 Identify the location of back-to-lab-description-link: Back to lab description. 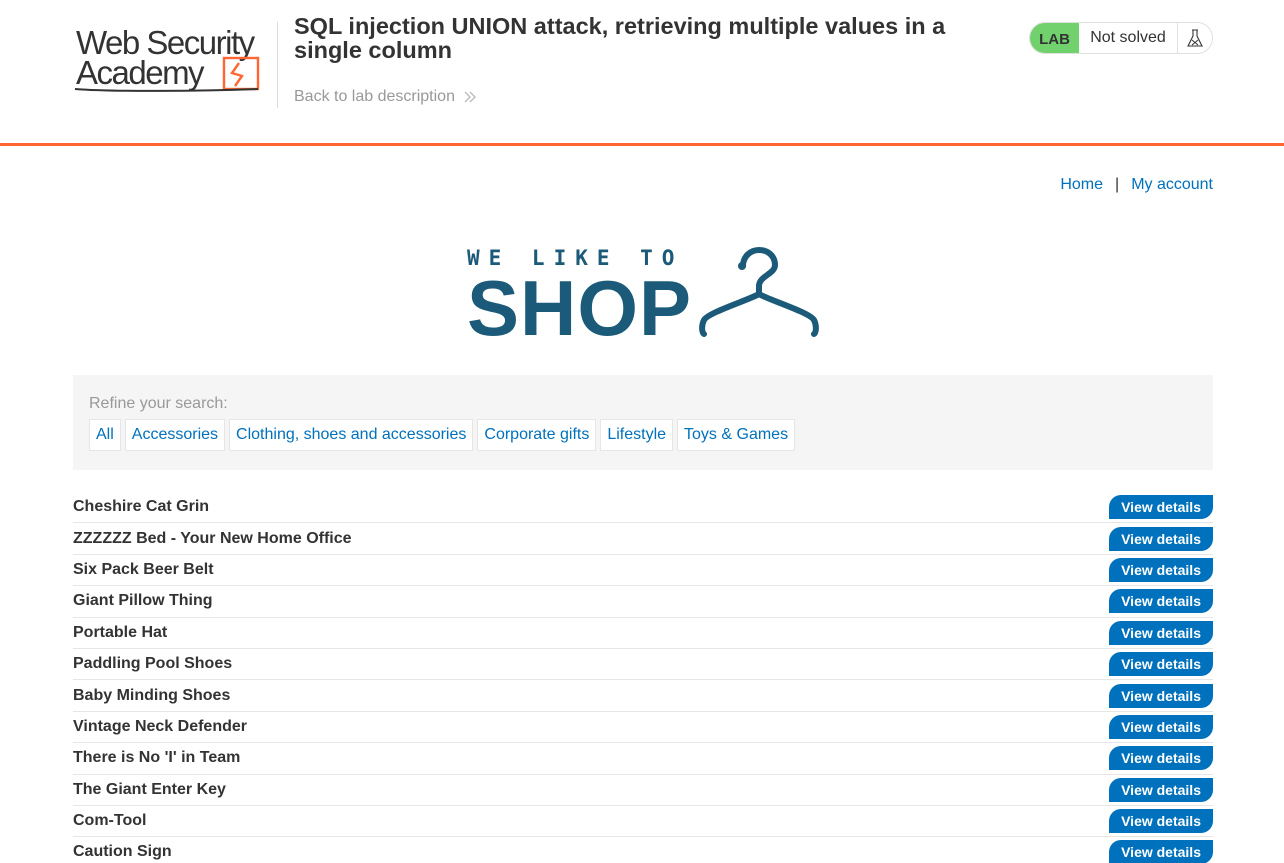
(385, 97).